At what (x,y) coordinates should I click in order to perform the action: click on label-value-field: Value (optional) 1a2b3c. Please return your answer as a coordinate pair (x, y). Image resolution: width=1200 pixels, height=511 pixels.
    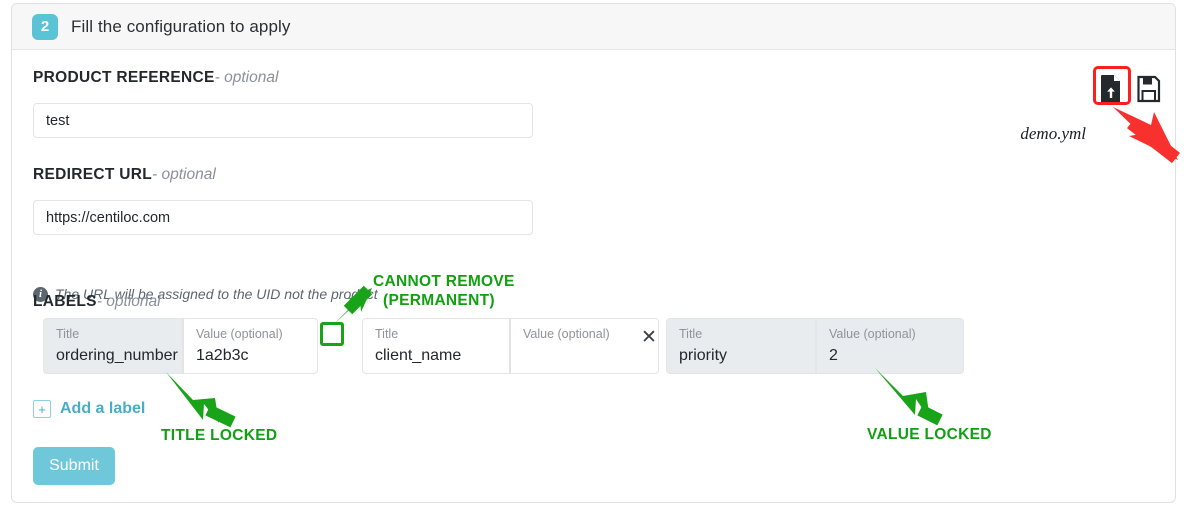
    Looking at the image, I should click on (250, 346).